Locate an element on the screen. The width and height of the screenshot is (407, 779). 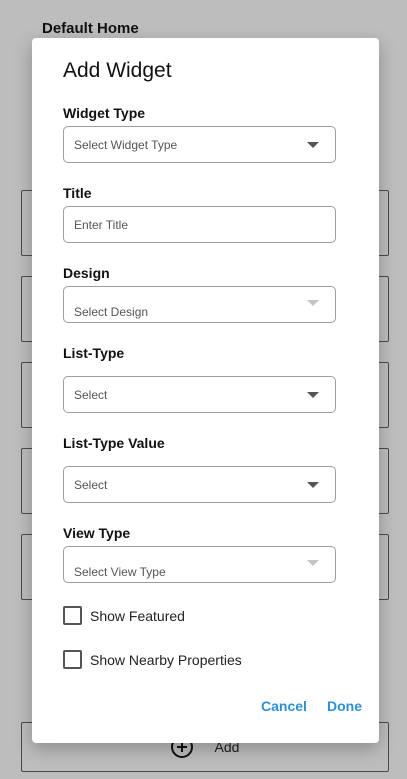
page-title: Default Home is located at coordinates (90, 28).